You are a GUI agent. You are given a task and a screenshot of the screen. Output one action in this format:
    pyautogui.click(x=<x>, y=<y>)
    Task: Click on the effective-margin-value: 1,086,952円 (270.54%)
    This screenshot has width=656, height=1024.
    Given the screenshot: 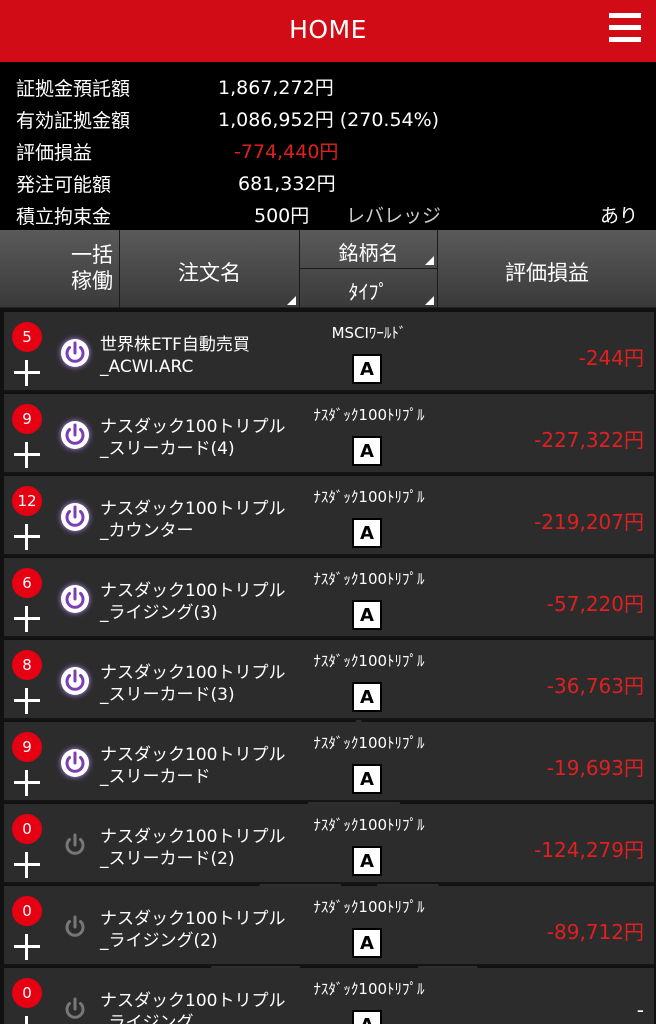 What is the action you would take?
    pyautogui.click(x=329, y=120)
    